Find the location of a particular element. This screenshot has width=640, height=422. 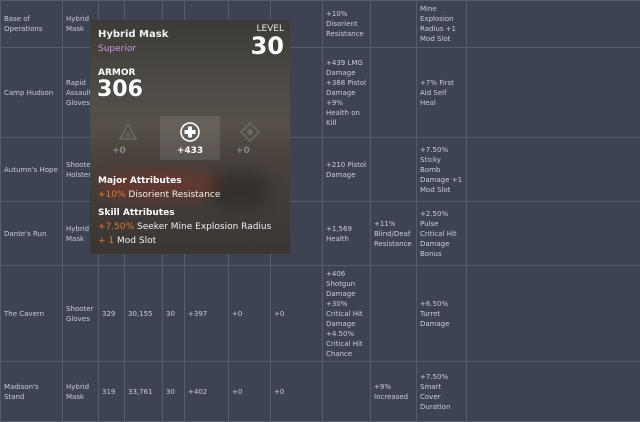

electronics-icon is located at coordinates (250, 132).